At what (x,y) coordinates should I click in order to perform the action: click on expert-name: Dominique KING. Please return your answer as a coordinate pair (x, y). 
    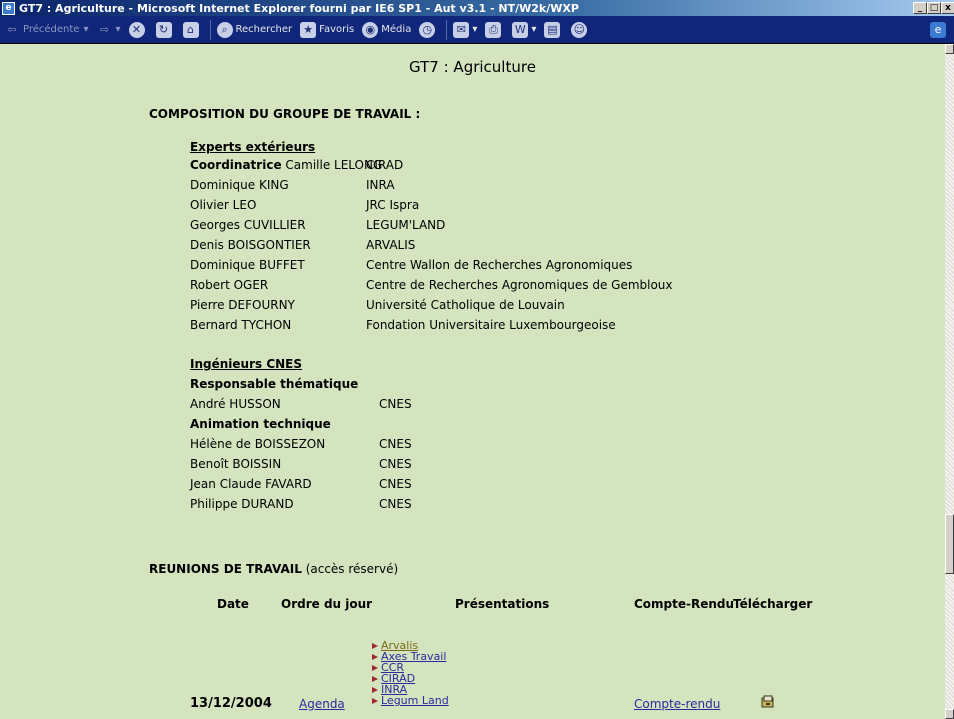
    Looking at the image, I should click on (239, 185).